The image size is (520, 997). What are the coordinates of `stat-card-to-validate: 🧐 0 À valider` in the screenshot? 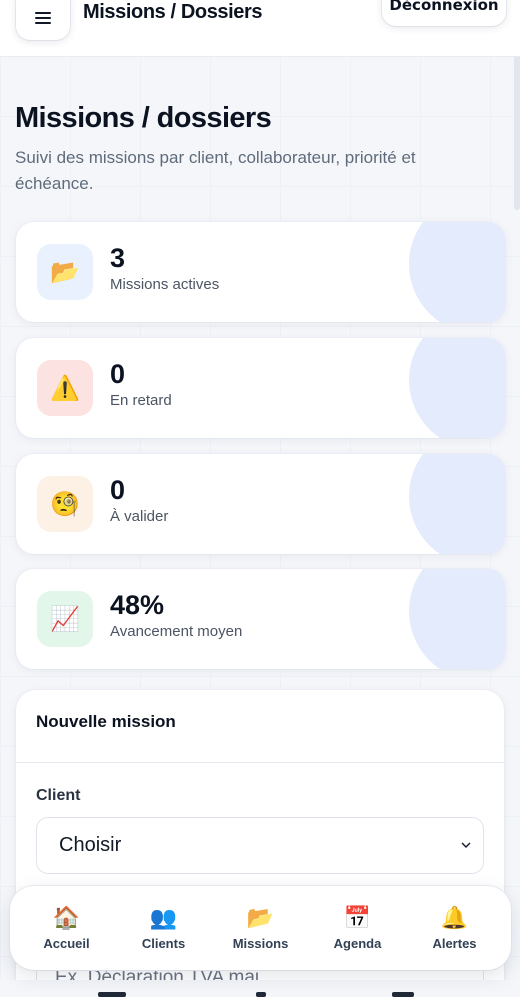 It's located at (260, 504).